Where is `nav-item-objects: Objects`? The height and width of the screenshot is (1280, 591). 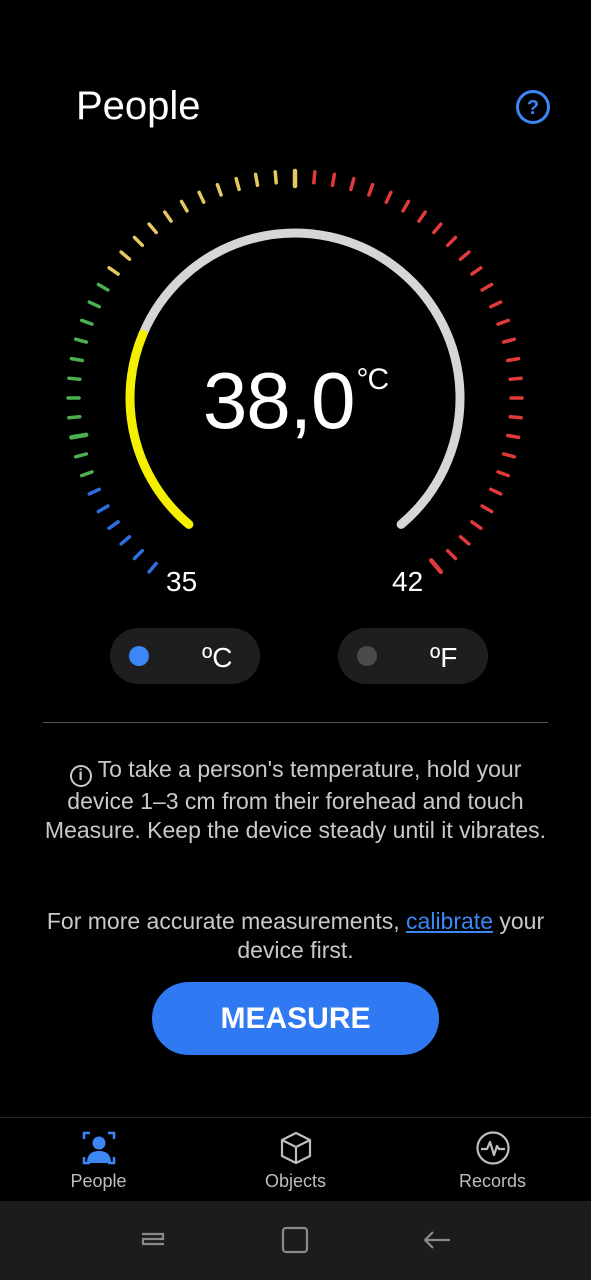 nav-item-objects: Objects is located at coordinates (295, 1160).